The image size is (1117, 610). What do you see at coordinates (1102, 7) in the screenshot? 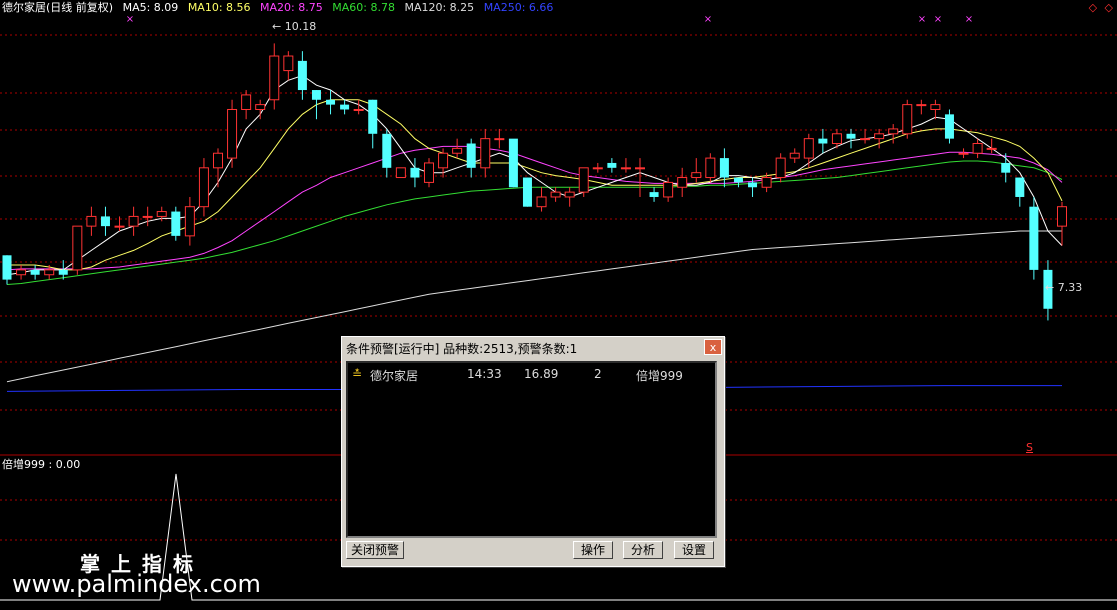
I see `diamond-icons: ◇ ◇` at bounding box center [1102, 7].